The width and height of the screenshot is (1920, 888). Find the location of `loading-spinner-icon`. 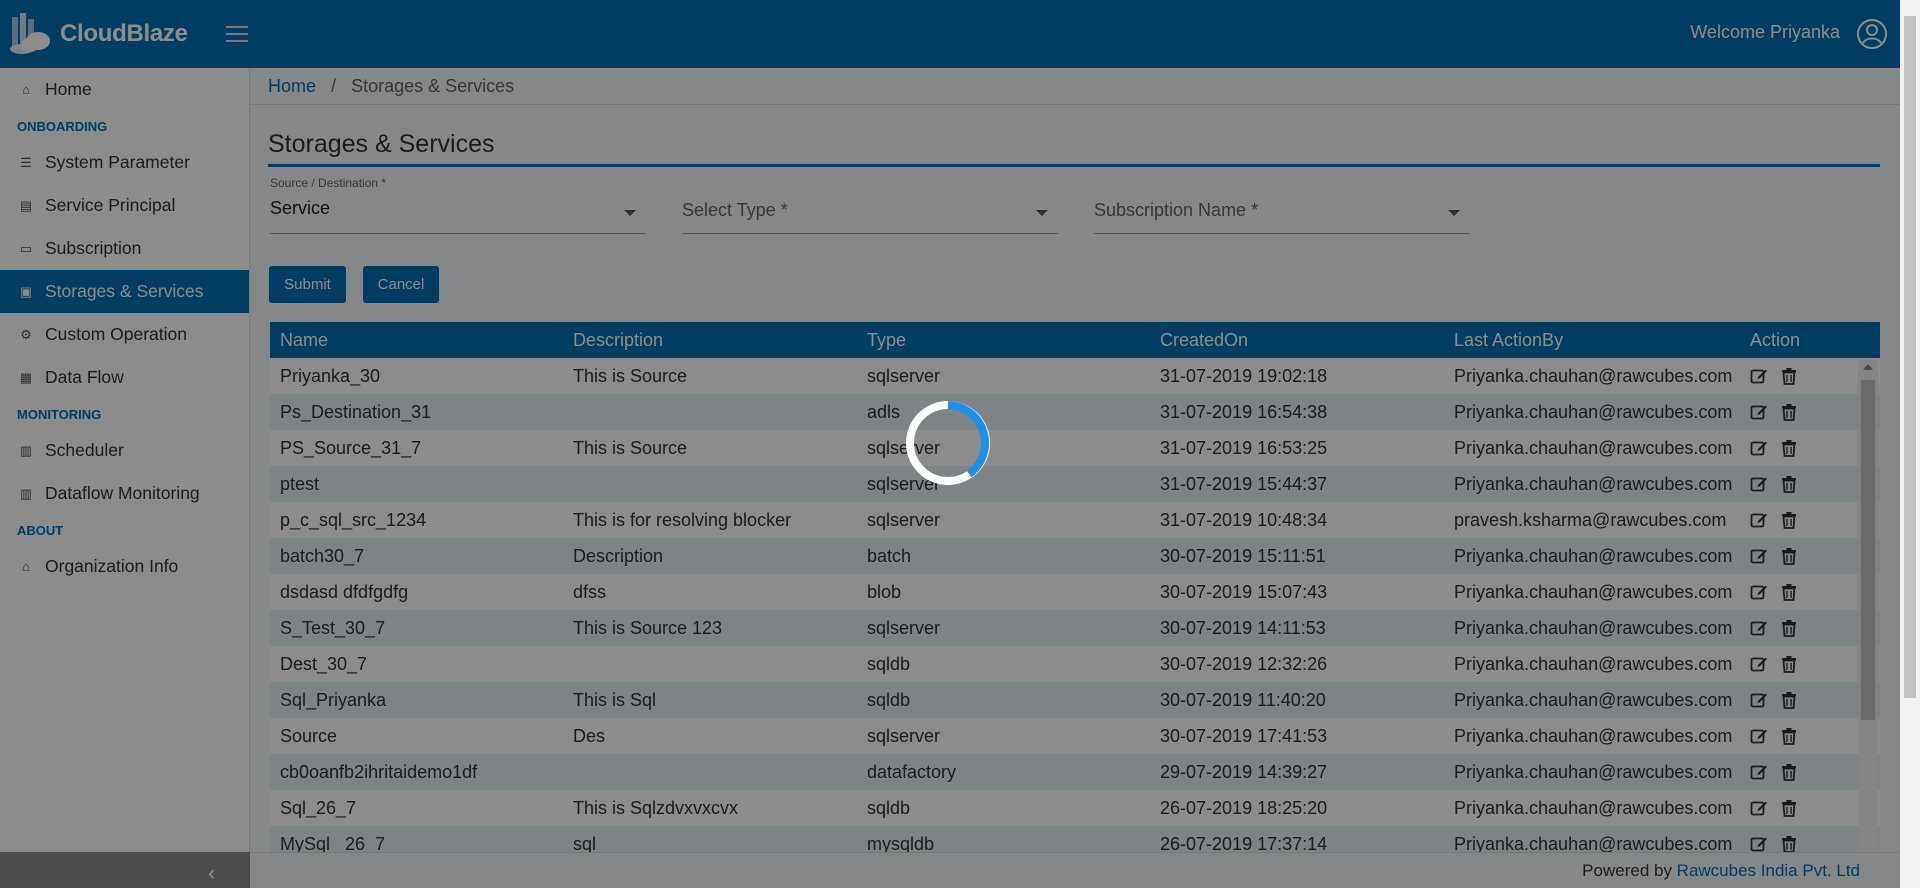

loading-spinner-icon is located at coordinates (948, 443).